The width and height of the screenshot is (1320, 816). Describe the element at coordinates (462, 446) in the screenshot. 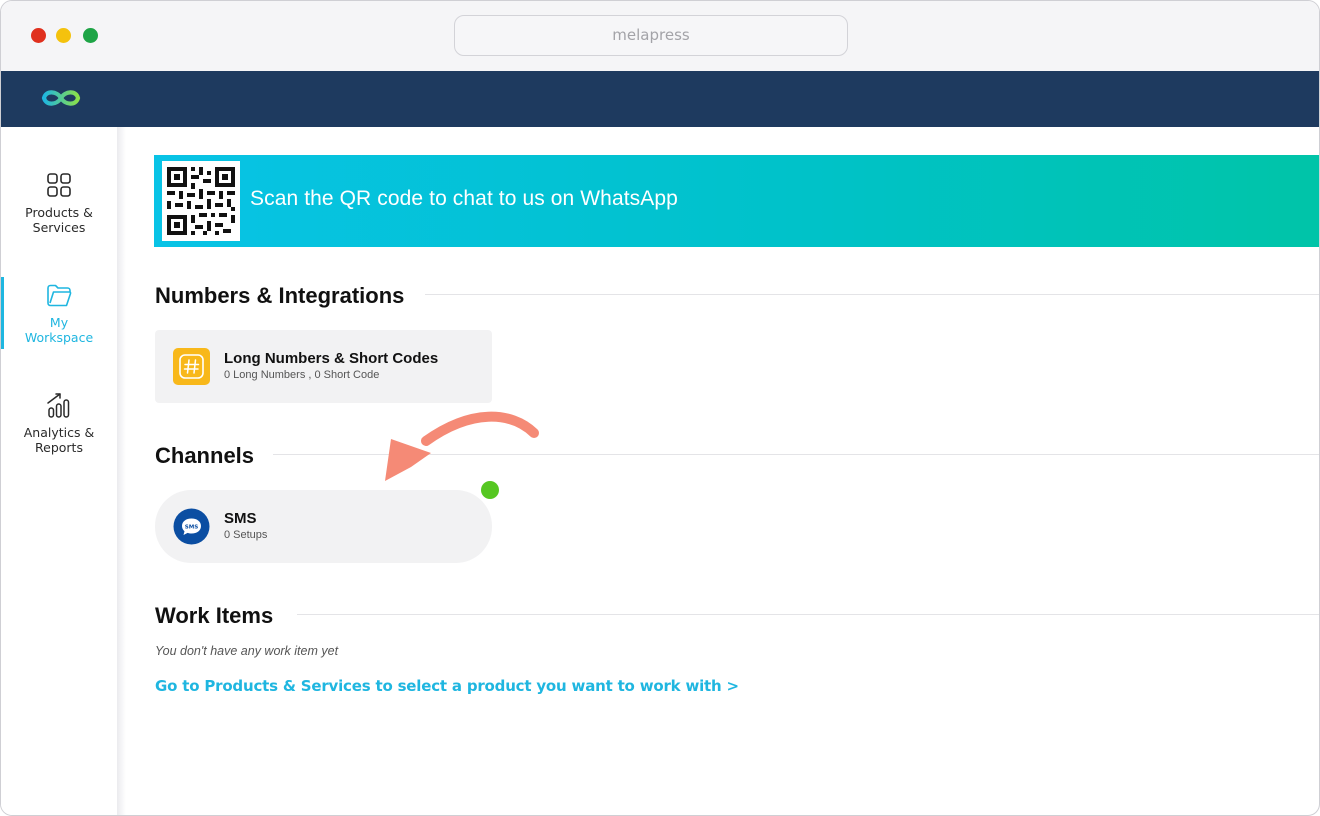

I see `pointer-arrow-icon` at that location.